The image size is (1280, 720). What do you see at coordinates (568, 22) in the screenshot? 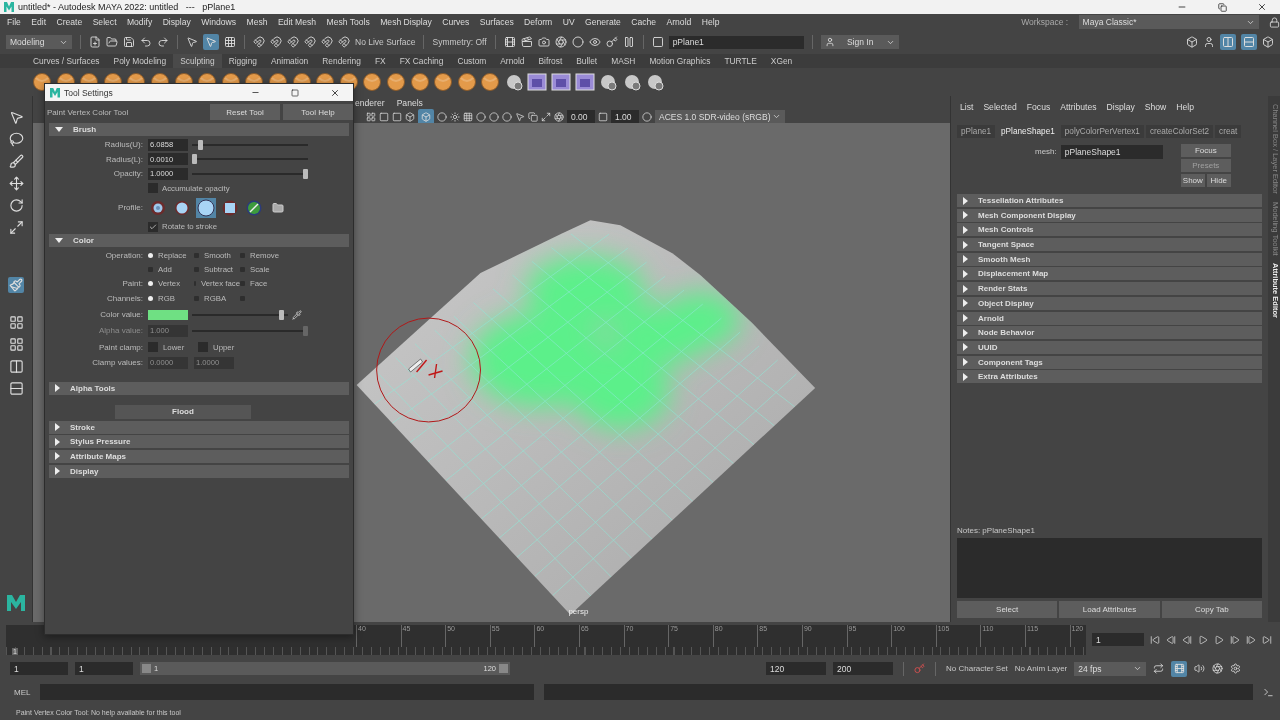
I see `menu-item: UV` at bounding box center [568, 22].